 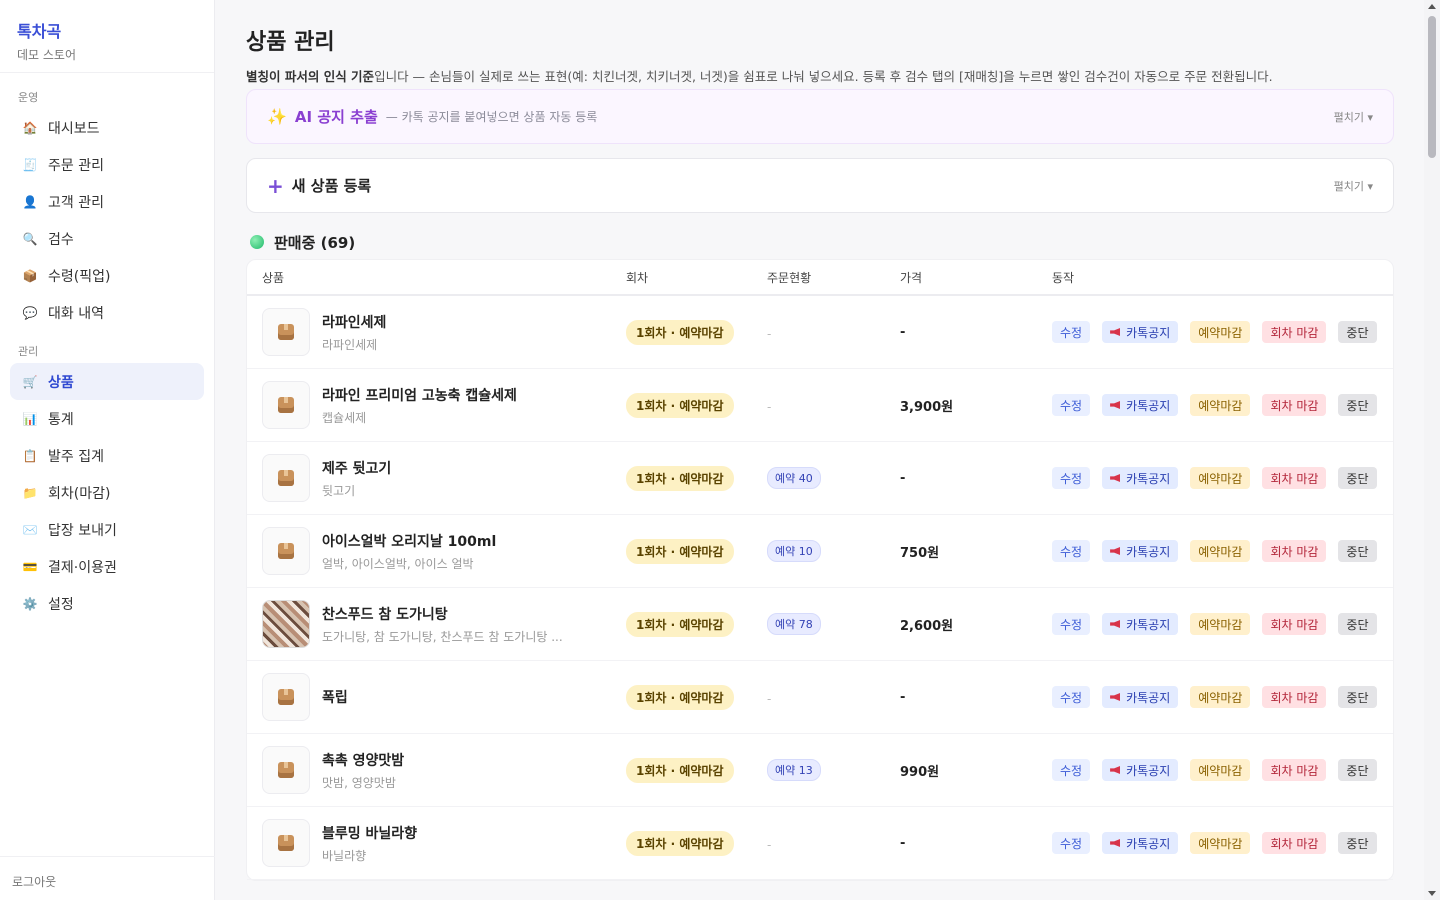 I want to click on page-description-bold: 별칭이 파서의 인식 기준, so click(x=310, y=76).